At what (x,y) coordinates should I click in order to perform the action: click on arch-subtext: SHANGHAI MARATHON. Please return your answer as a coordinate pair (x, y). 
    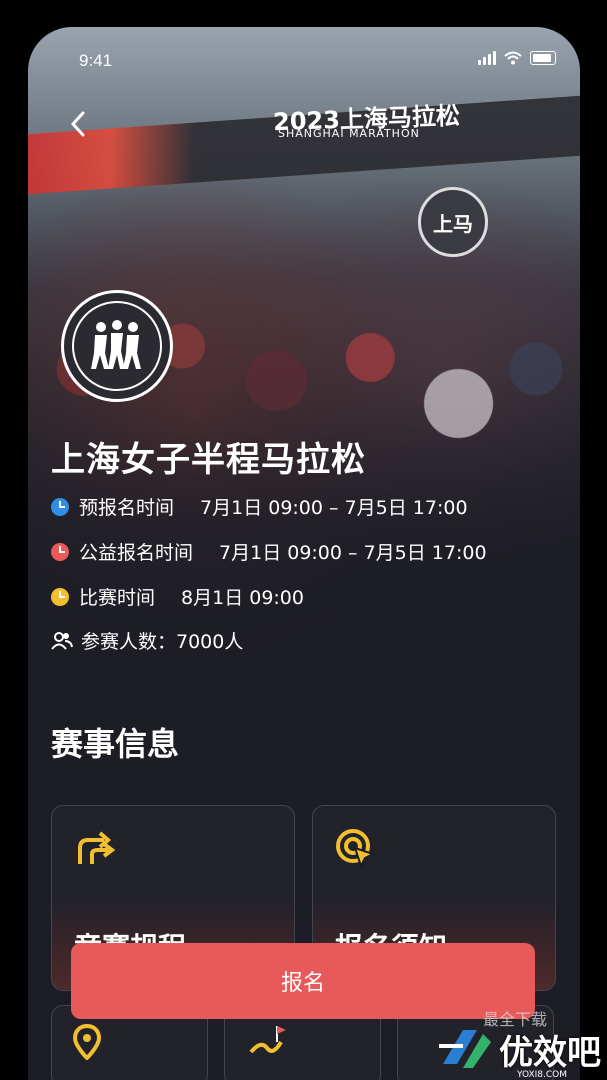
    Looking at the image, I should click on (349, 133).